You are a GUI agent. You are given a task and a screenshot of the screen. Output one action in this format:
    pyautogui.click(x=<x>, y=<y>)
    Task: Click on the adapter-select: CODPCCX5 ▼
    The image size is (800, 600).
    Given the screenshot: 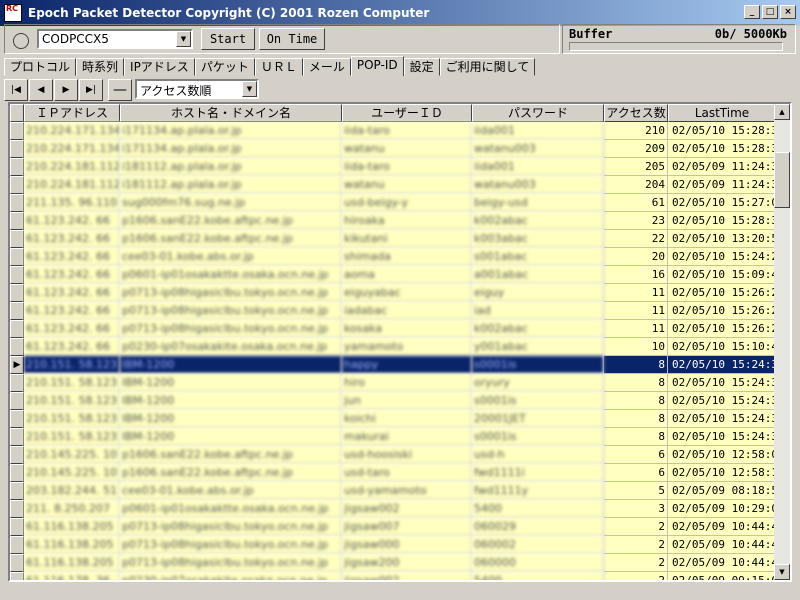 What is the action you would take?
    pyautogui.click(x=115, y=39)
    